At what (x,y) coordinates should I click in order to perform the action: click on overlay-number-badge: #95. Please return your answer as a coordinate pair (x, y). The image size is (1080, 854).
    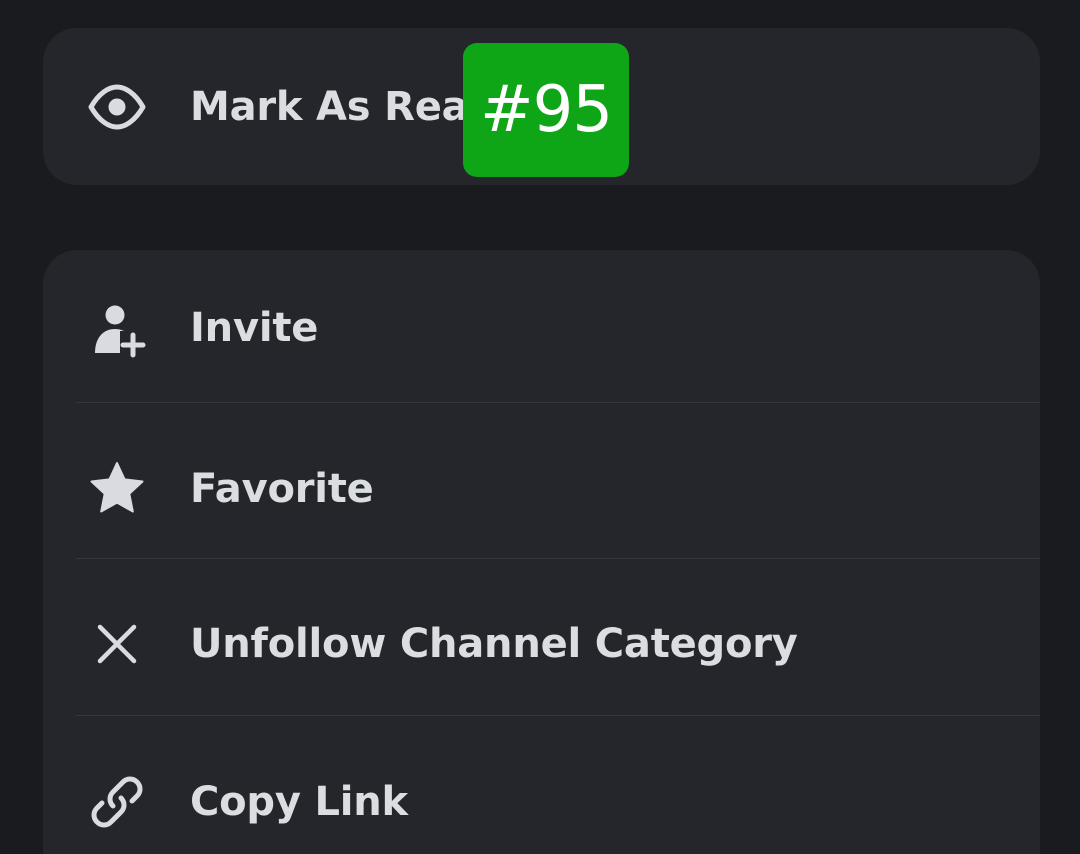
    Looking at the image, I should click on (546, 110).